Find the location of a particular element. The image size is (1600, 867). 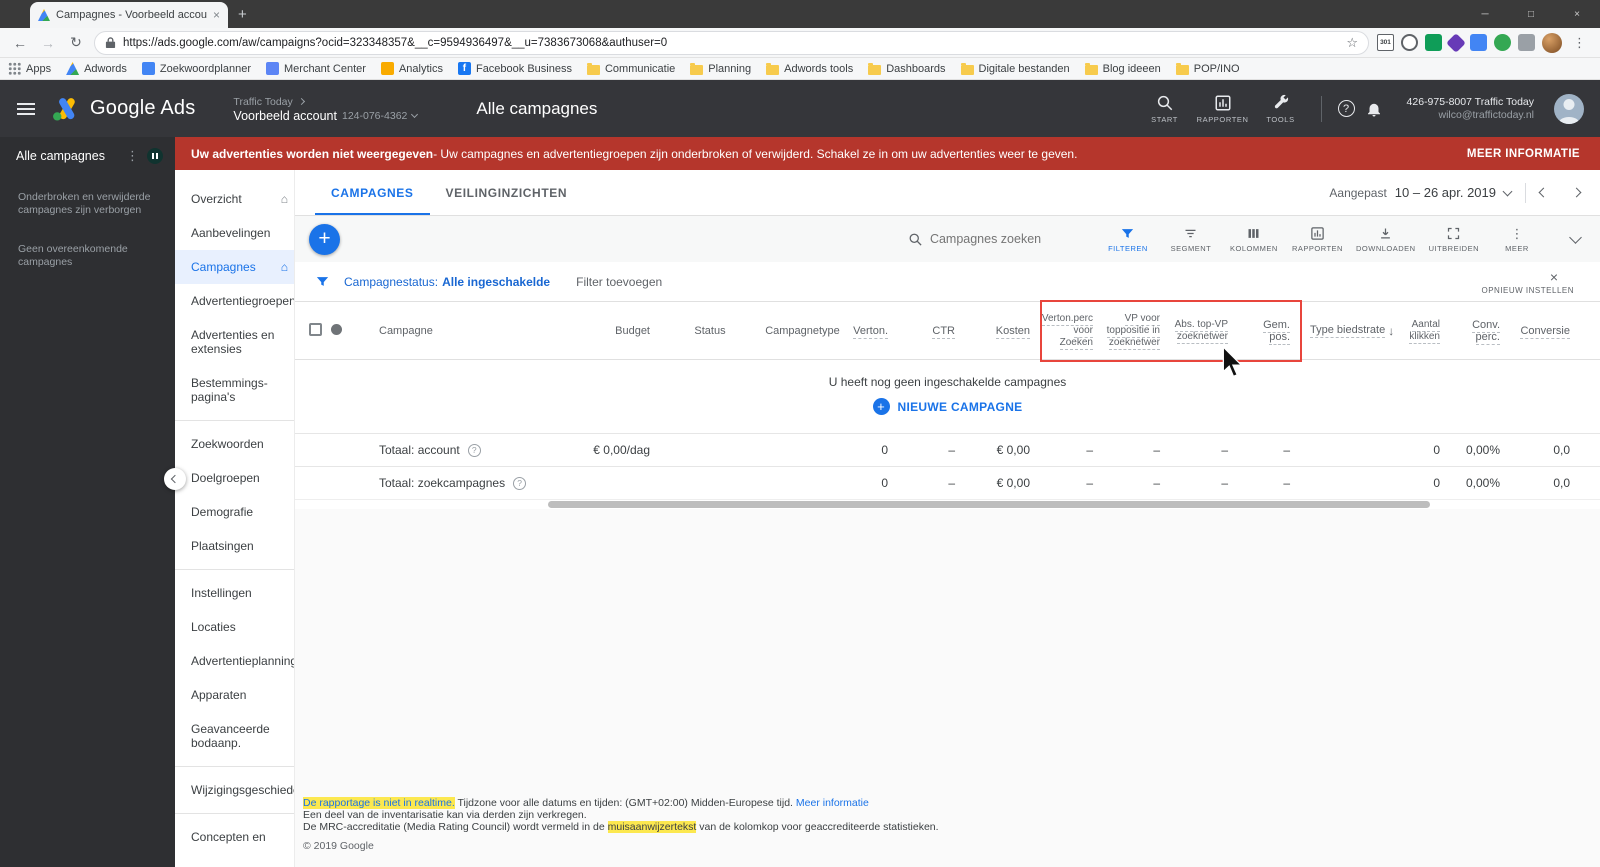

select-all-checkbox is located at coordinates (315, 329).